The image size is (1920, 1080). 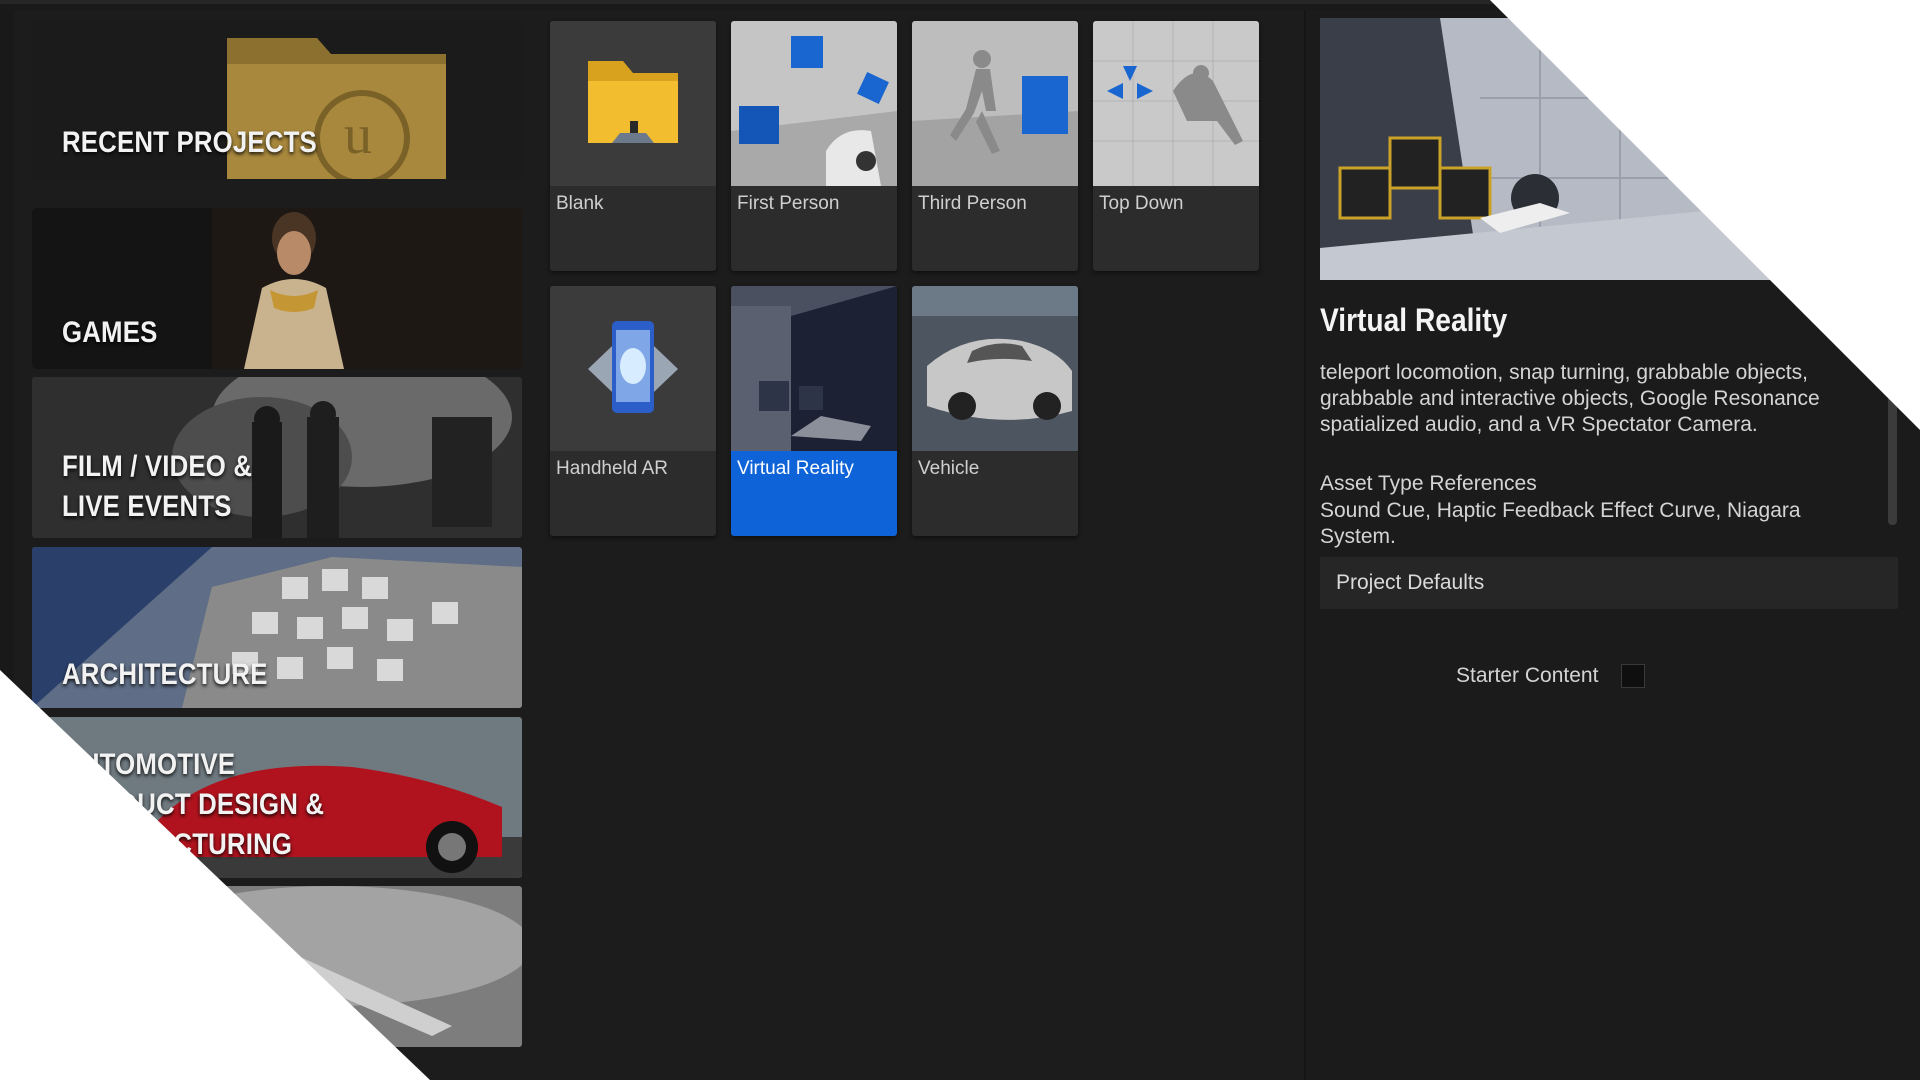 I want to click on category-label: RECENT PROJECTS, so click(x=189, y=142).